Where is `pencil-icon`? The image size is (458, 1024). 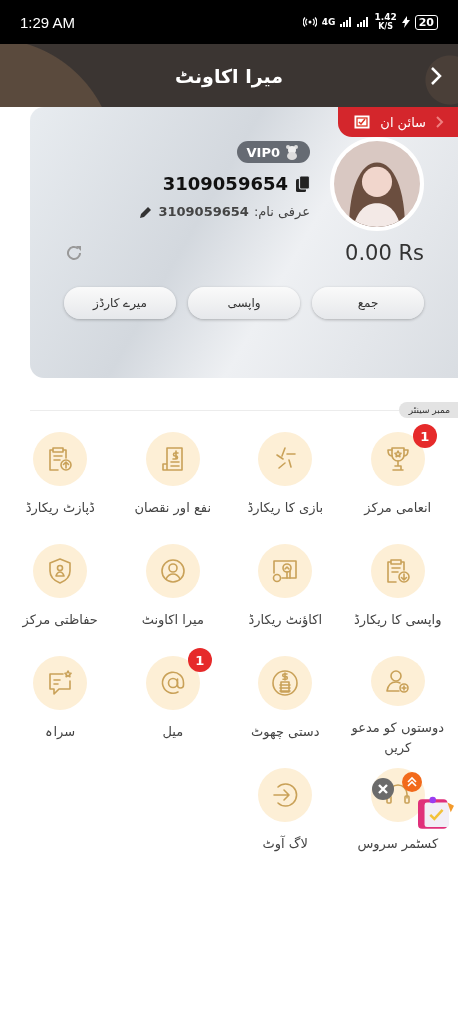
pencil-icon is located at coordinates (146, 211).